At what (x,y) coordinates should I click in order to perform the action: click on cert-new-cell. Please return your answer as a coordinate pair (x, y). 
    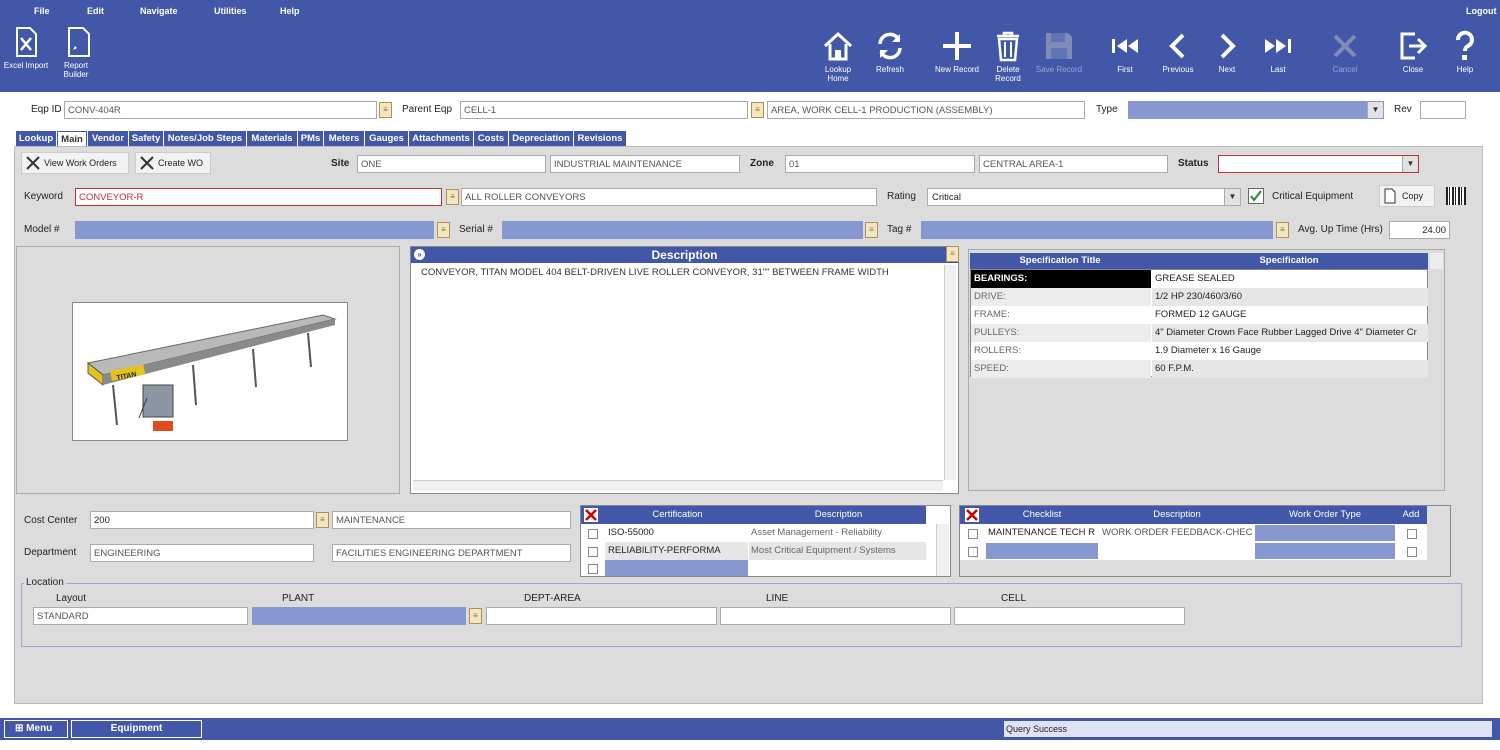
    Looking at the image, I should click on (676, 568).